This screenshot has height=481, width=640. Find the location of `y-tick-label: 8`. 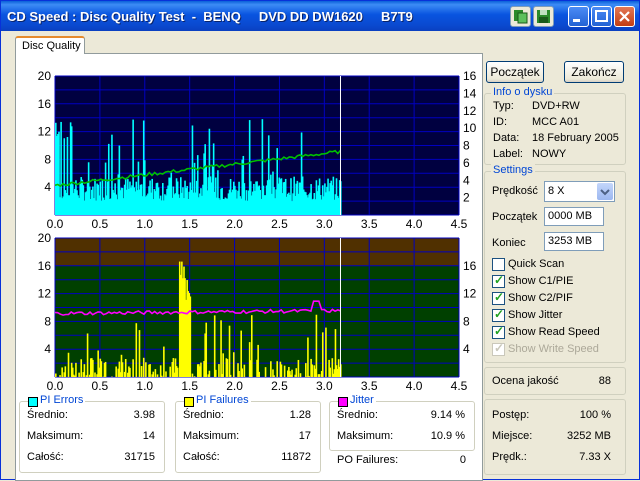

y-tick-label: 8 is located at coordinates (47, 159).